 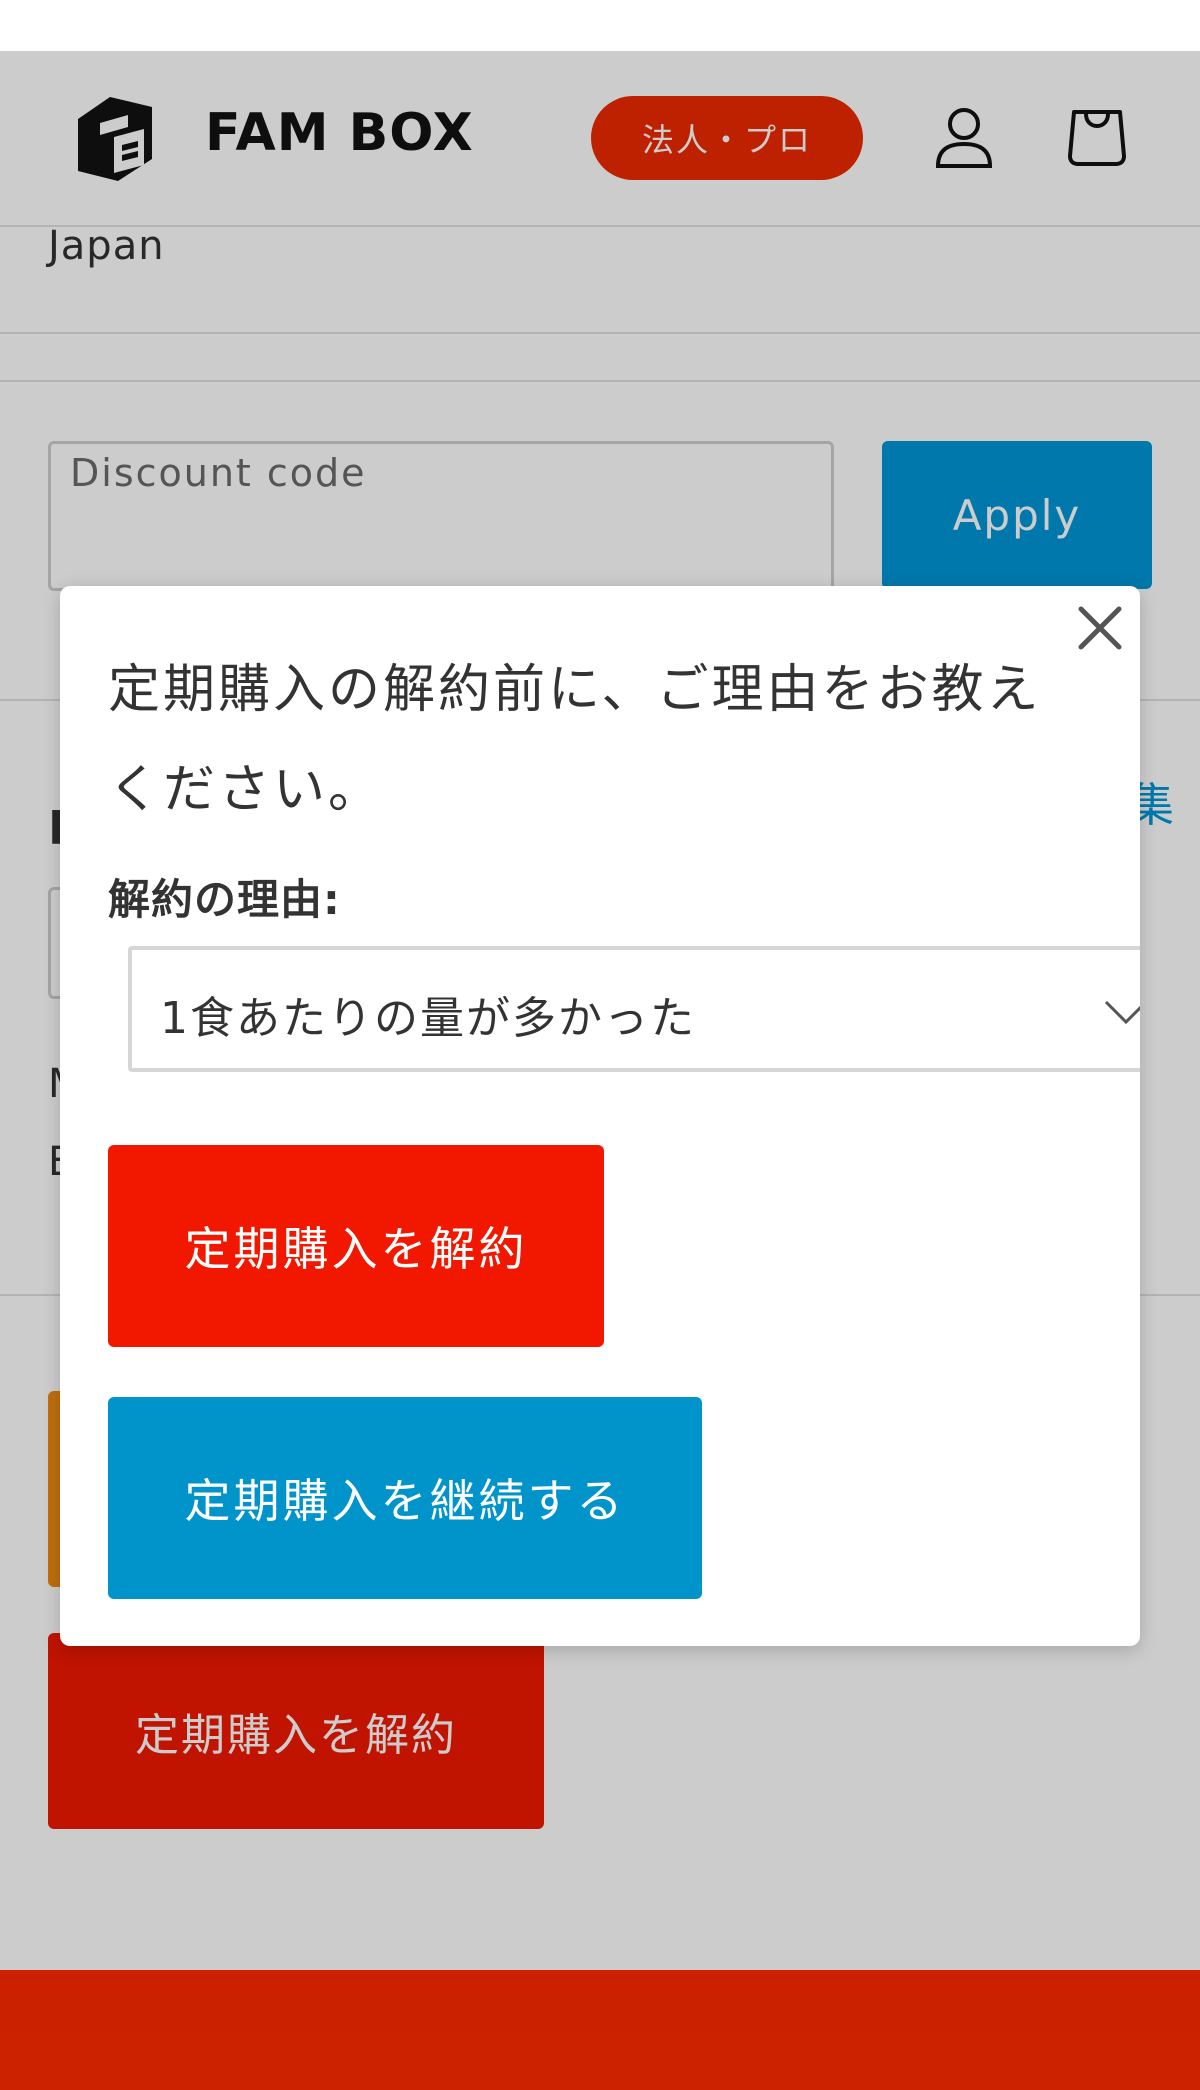 I want to click on confirm-cancel-button: 定期購入を解約, so click(x=356, y=1246).